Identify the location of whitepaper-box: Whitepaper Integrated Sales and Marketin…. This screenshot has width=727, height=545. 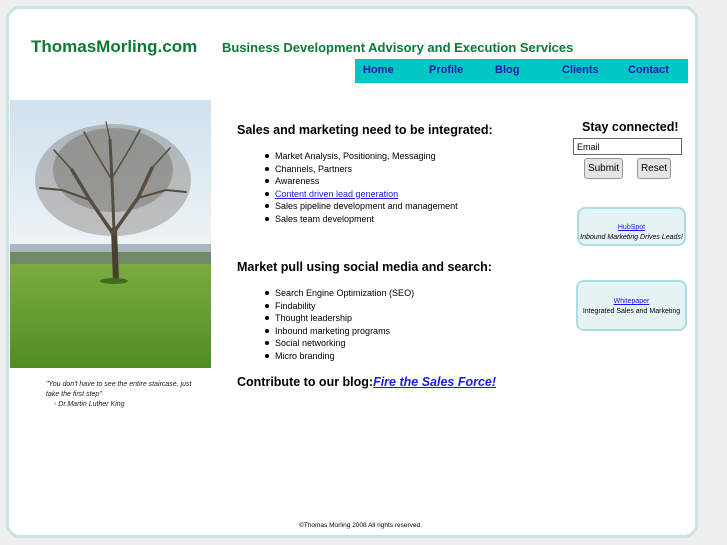
(631, 305).